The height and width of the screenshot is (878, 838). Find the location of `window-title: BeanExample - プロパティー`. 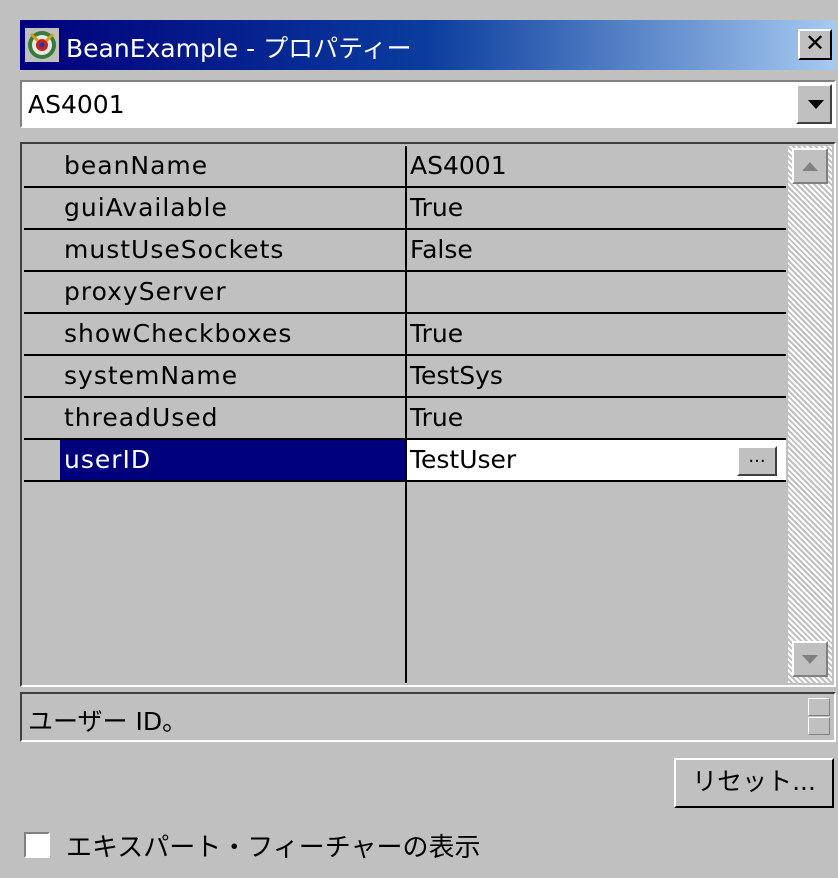

window-title: BeanExample - プロパティー is located at coordinates (239, 48).